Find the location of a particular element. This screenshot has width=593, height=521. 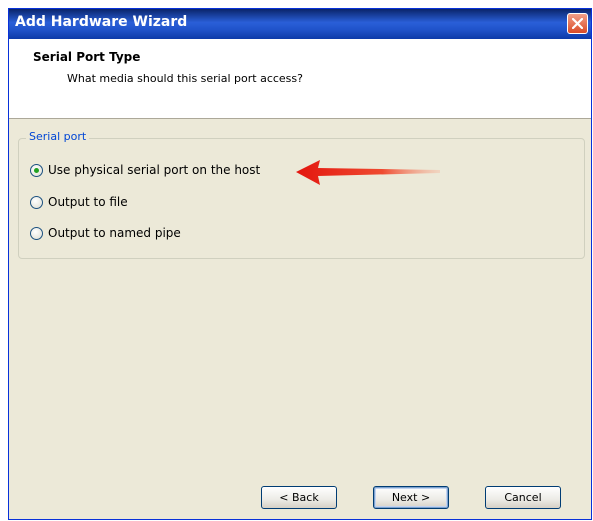

close-button is located at coordinates (577, 23).